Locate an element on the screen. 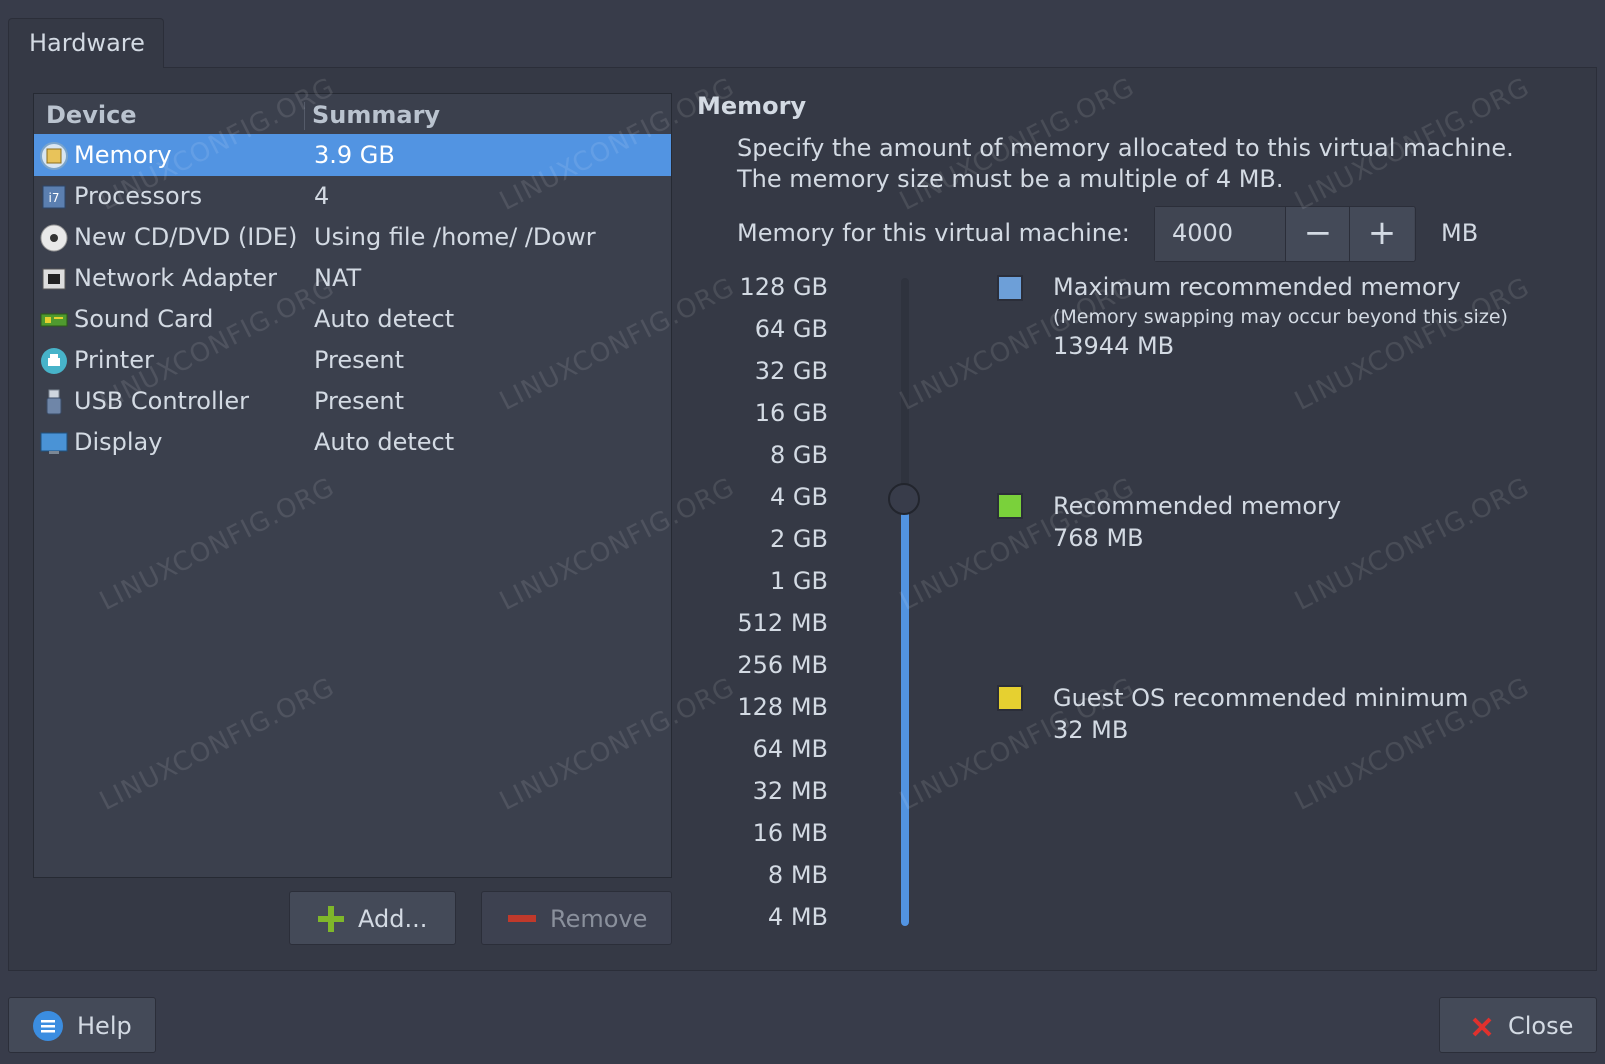 The height and width of the screenshot is (1064, 1605). help-button: Help is located at coordinates (82, 1025).